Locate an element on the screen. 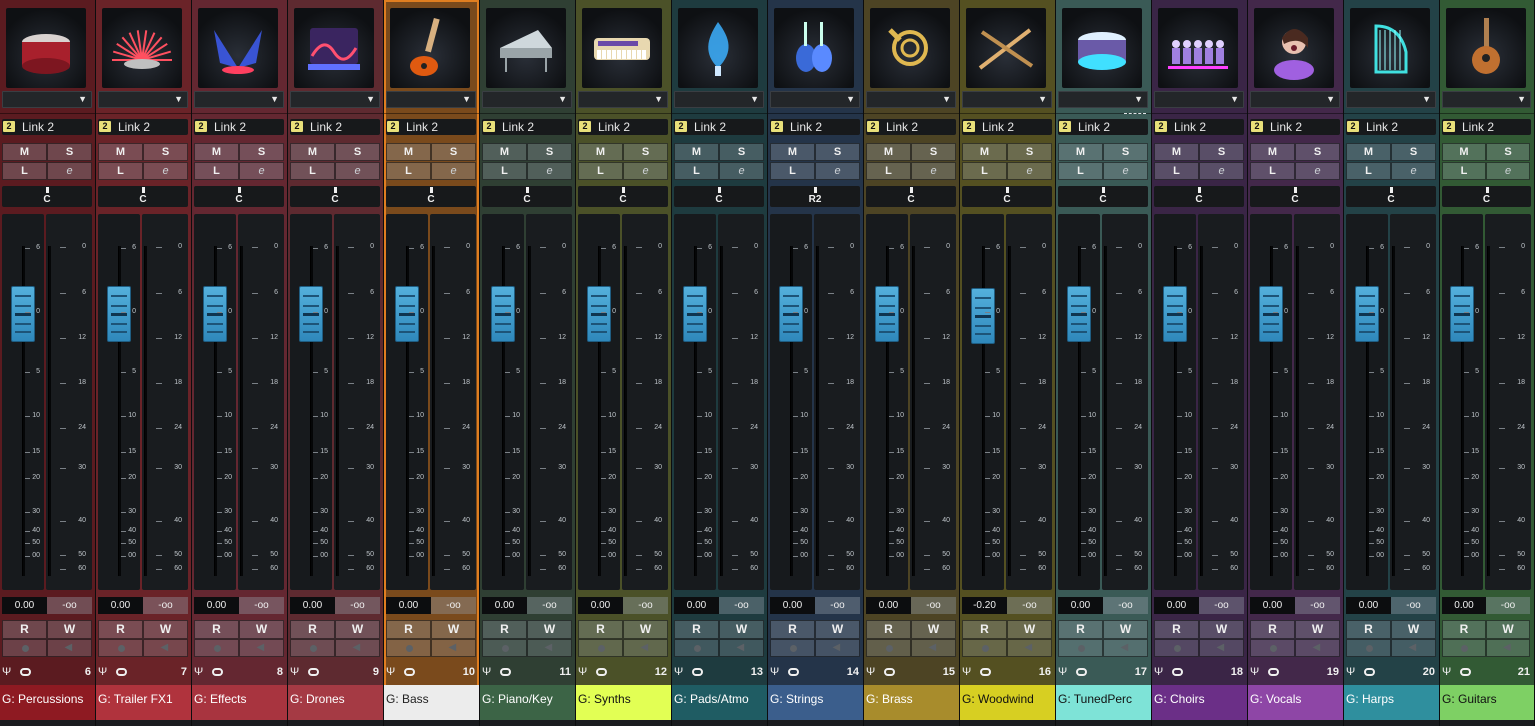  channel-name: G: Drones is located at coordinates (335, 702).